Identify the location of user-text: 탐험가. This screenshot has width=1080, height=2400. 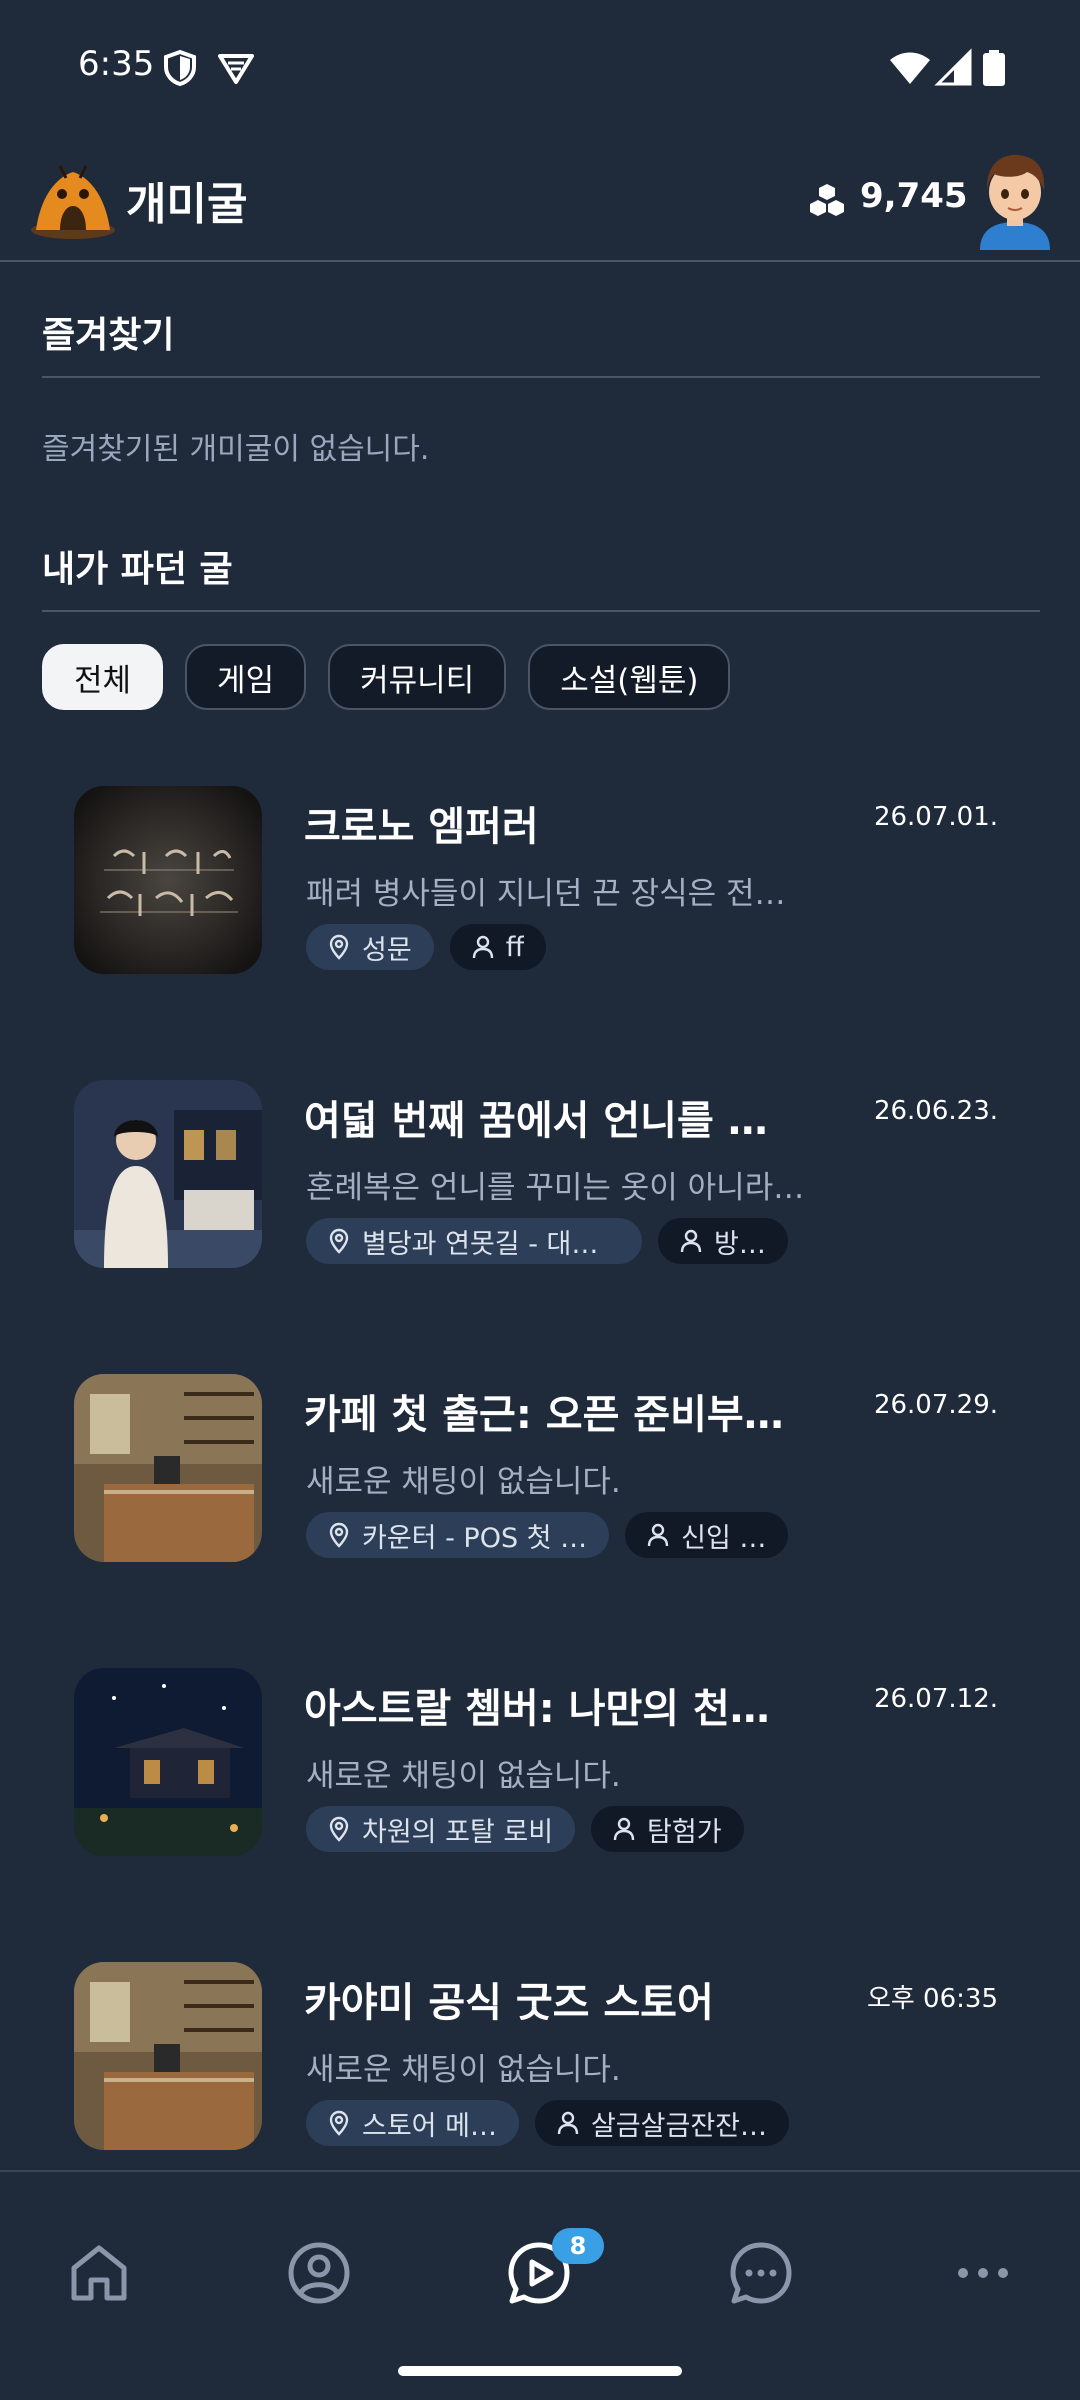
(684, 1832).